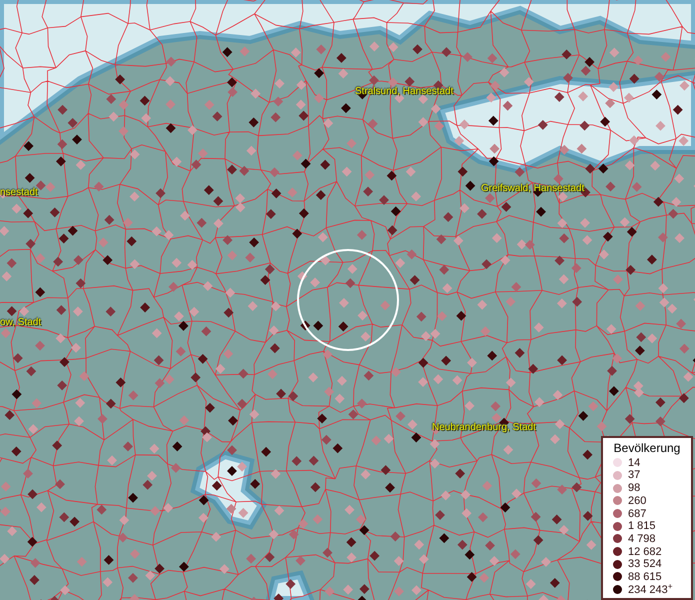 The width and height of the screenshot is (695, 600). I want to click on legend-label: 12 682, so click(645, 552).